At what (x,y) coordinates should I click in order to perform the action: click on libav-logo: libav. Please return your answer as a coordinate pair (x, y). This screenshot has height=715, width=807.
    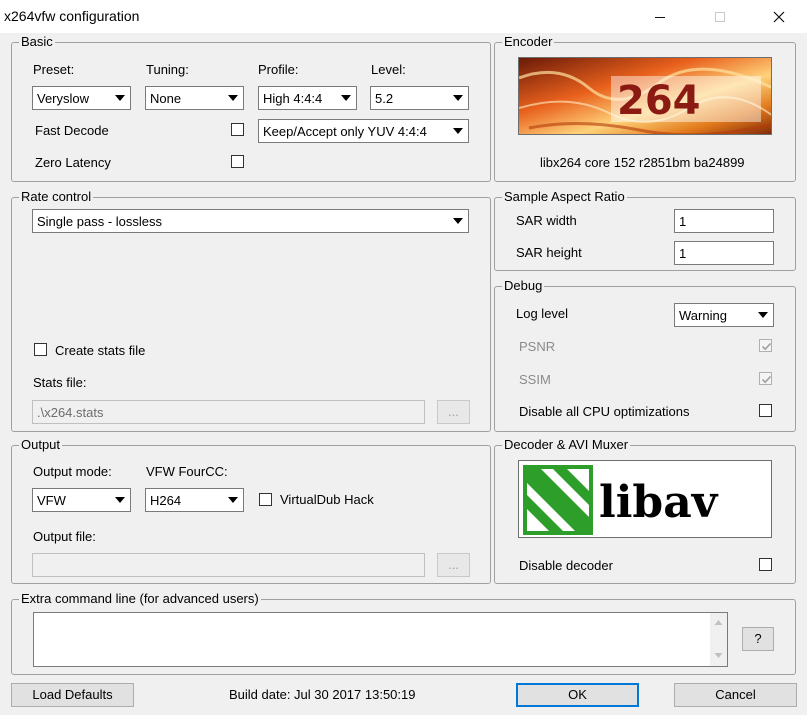
    Looking at the image, I should click on (645, 499).